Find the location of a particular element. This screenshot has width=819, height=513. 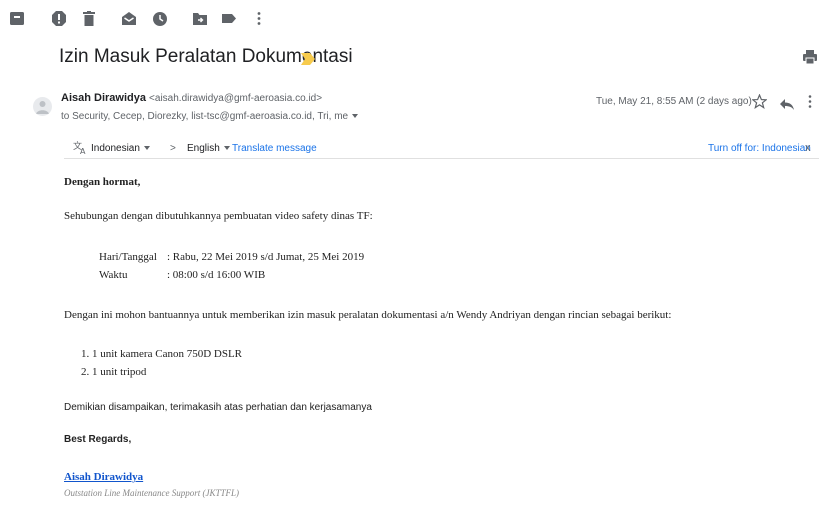

source-language-label: Indonesian is located at coordinates (115, 148).